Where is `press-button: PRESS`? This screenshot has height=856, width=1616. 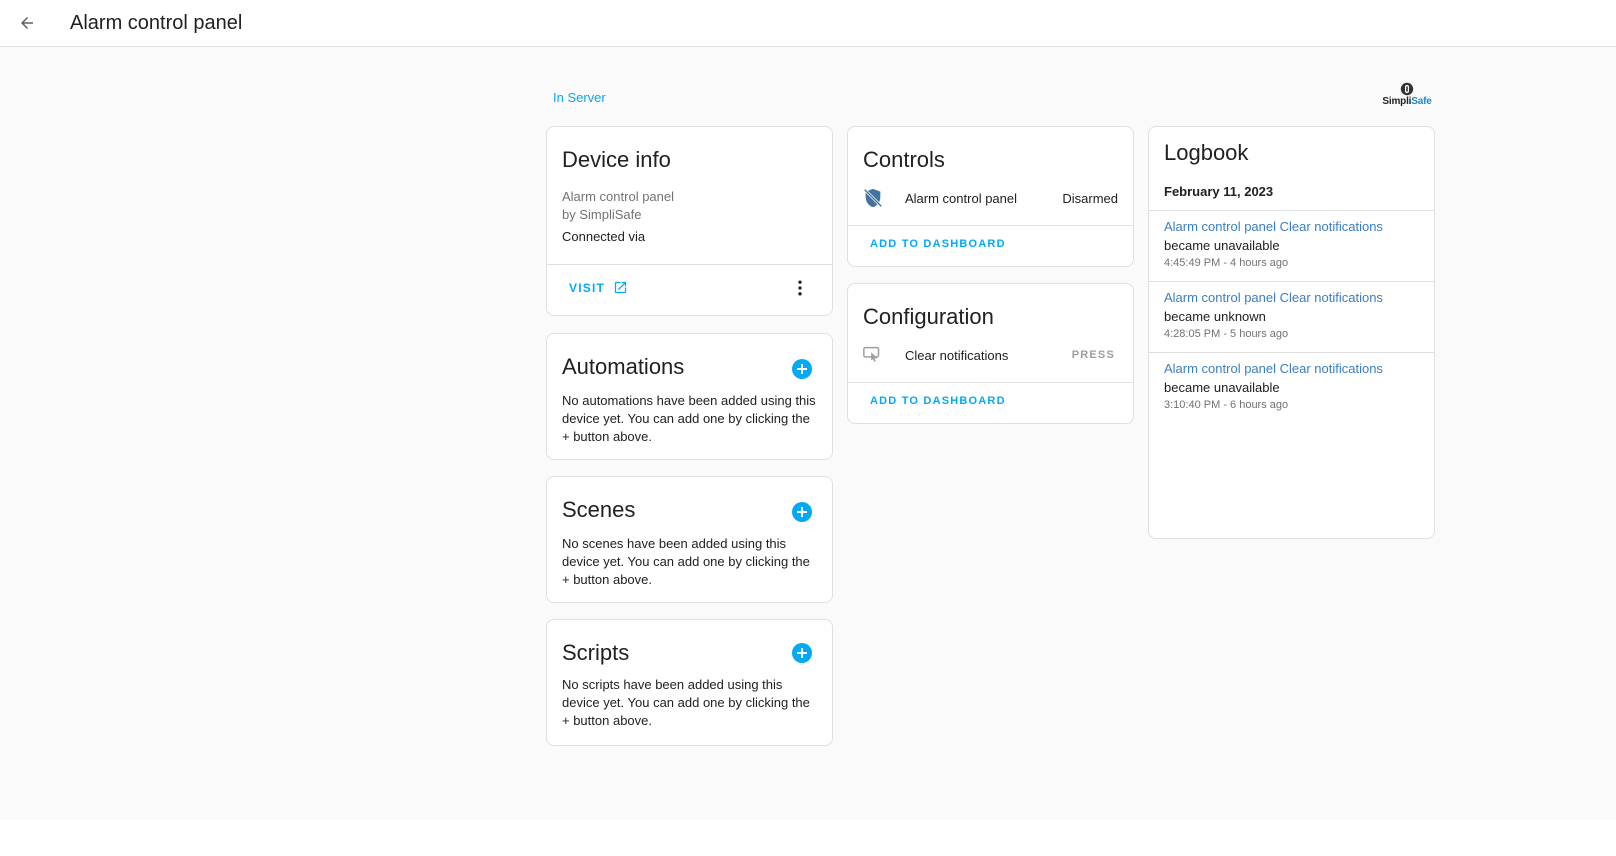 press-button: PRESS is located at coordinates (1093, 355).